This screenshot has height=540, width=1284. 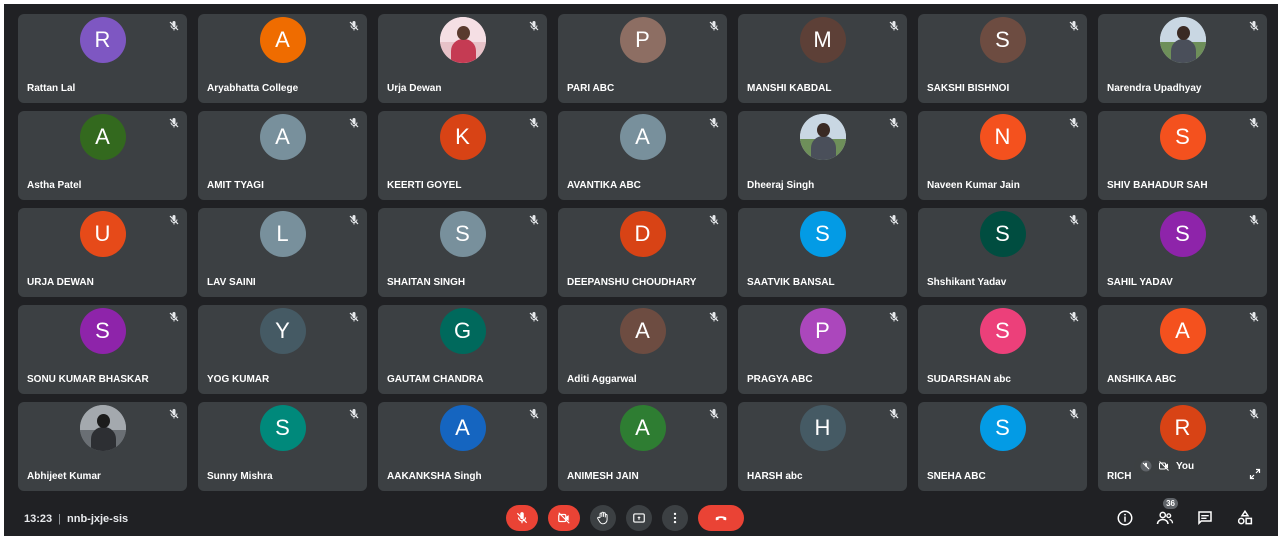 I want to click on participant-tile: Narendra Upadhyay, so click(x=1182, y=58).